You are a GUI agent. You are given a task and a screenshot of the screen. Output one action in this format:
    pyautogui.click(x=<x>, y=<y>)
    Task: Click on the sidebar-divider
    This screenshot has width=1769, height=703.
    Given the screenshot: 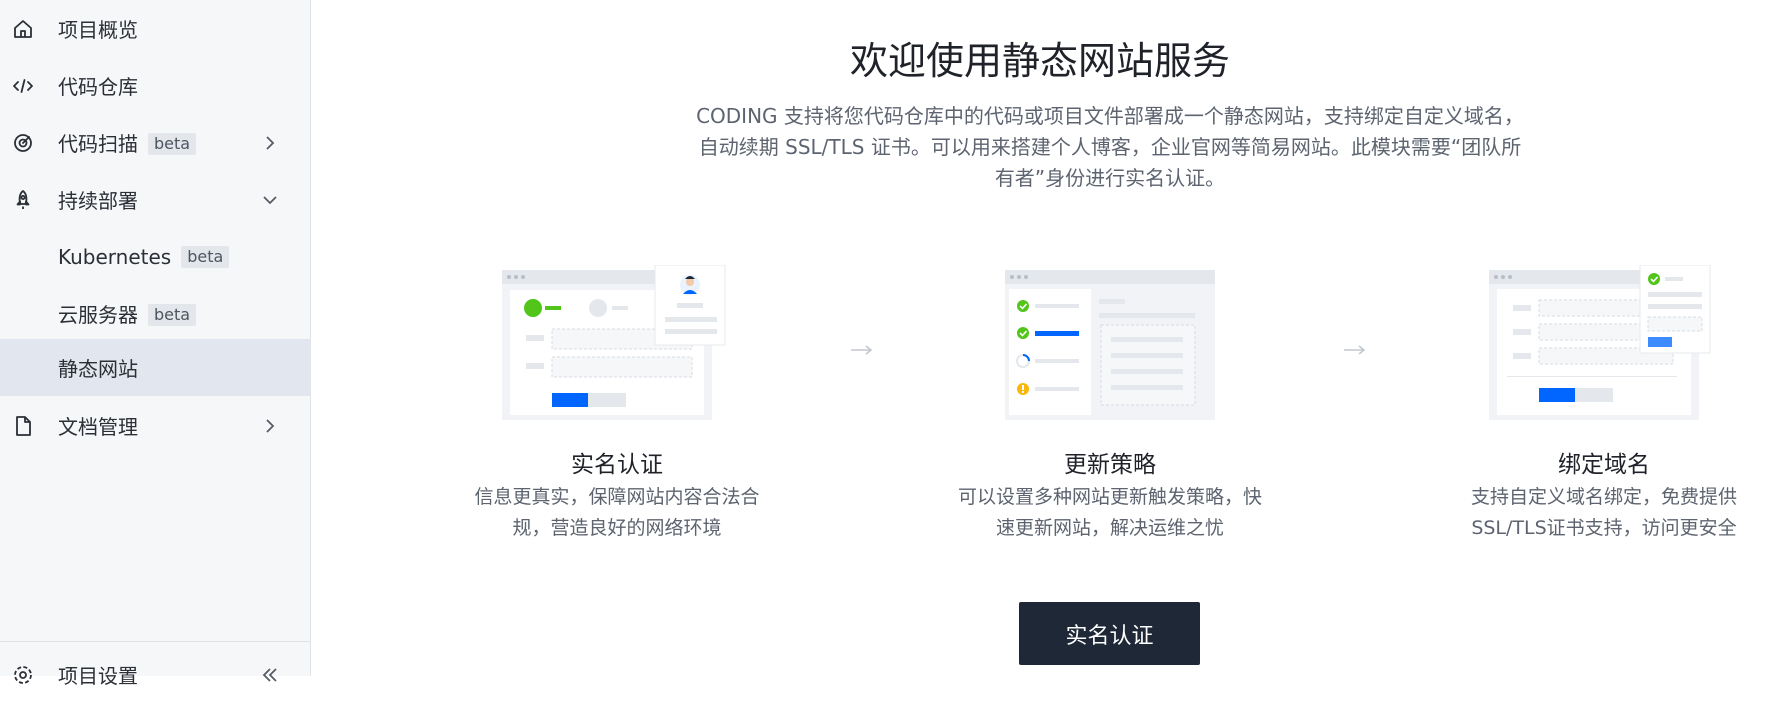 What is the action you would take?
    pyautogui.click(x=155, y=641)
    